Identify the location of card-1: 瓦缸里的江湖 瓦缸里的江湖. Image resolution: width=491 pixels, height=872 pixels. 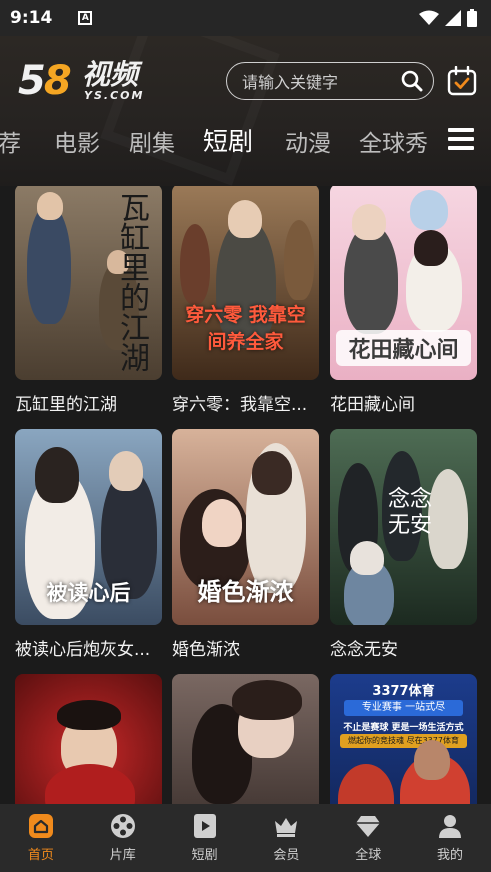
(88, 300).